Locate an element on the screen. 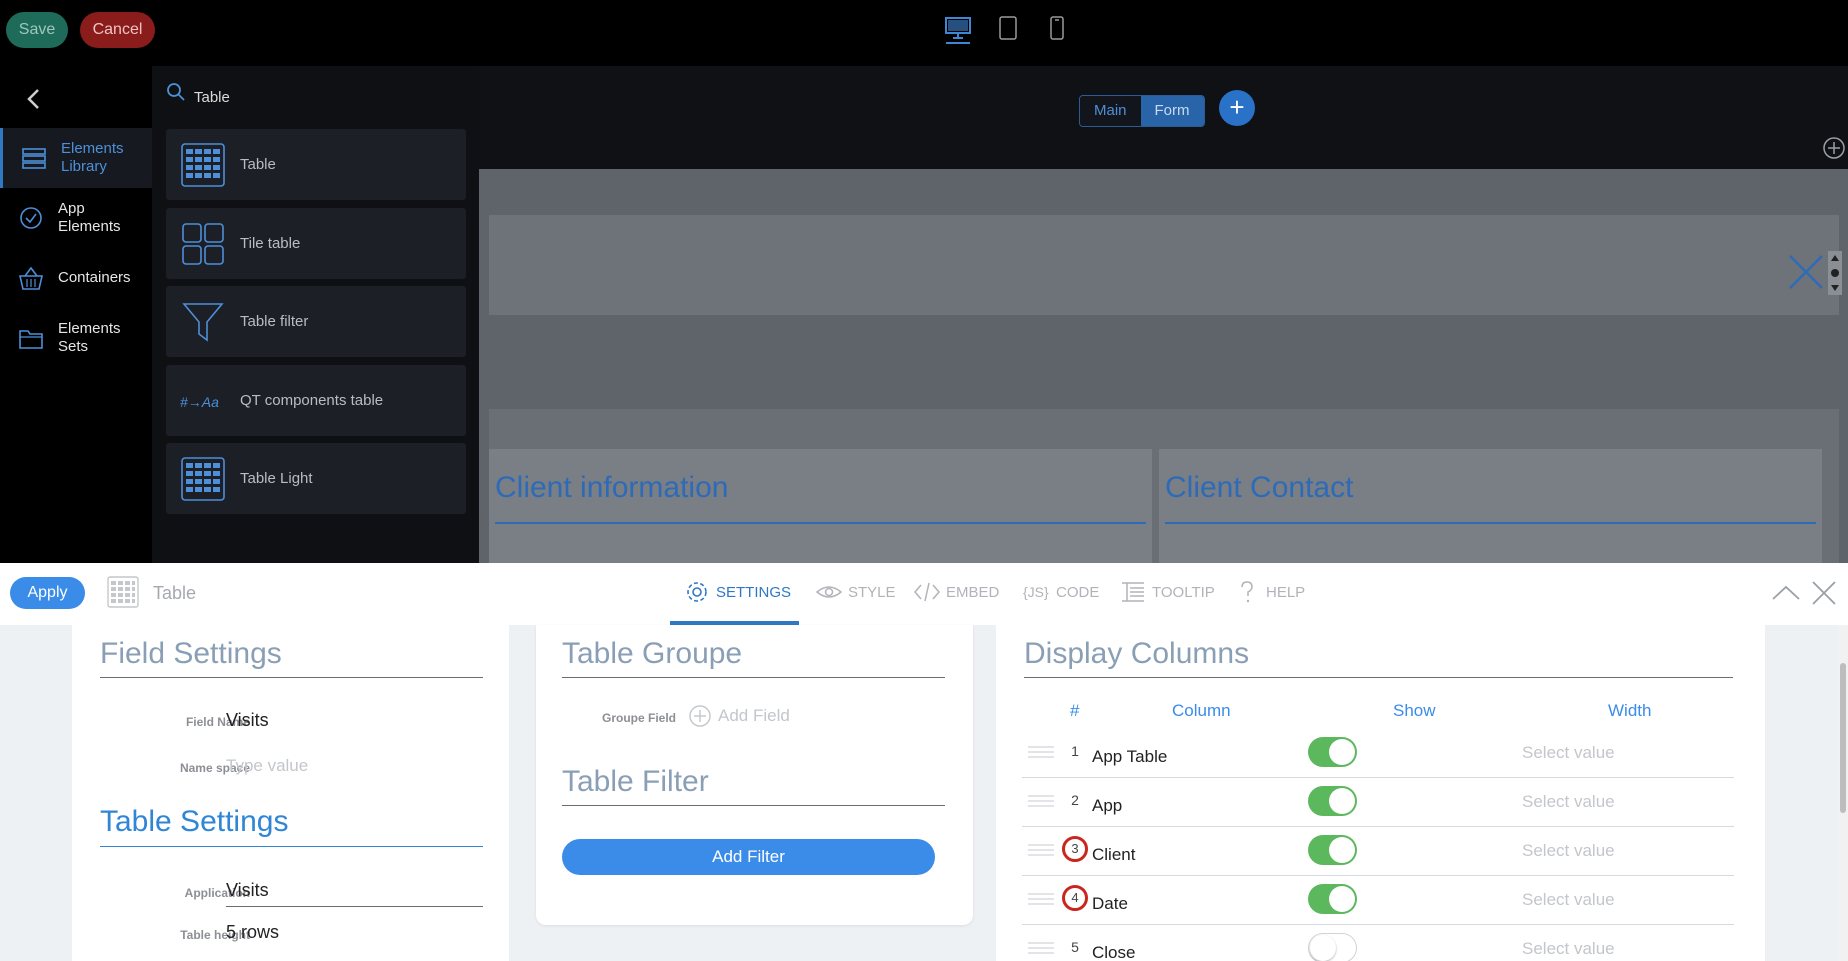  rail-item-app-elements: App Elements is located at coordinates (76, 218).